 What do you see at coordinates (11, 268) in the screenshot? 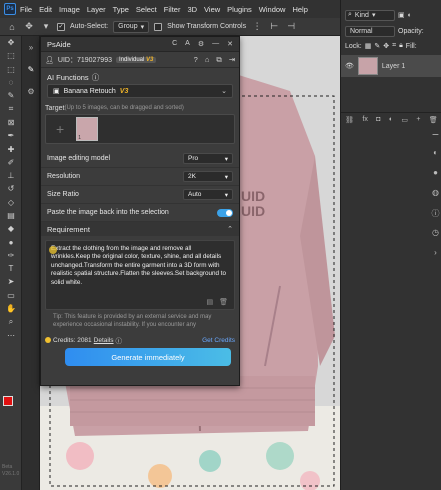
I see `type-tool-icon: T` at bounding box center [11, 268].